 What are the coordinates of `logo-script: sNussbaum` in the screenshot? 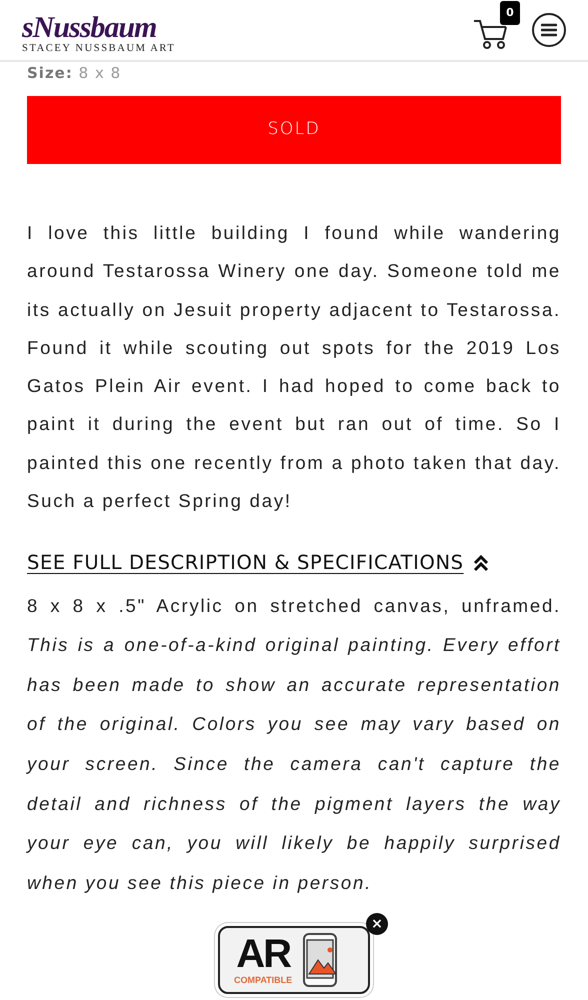 It's located at (99, 27).